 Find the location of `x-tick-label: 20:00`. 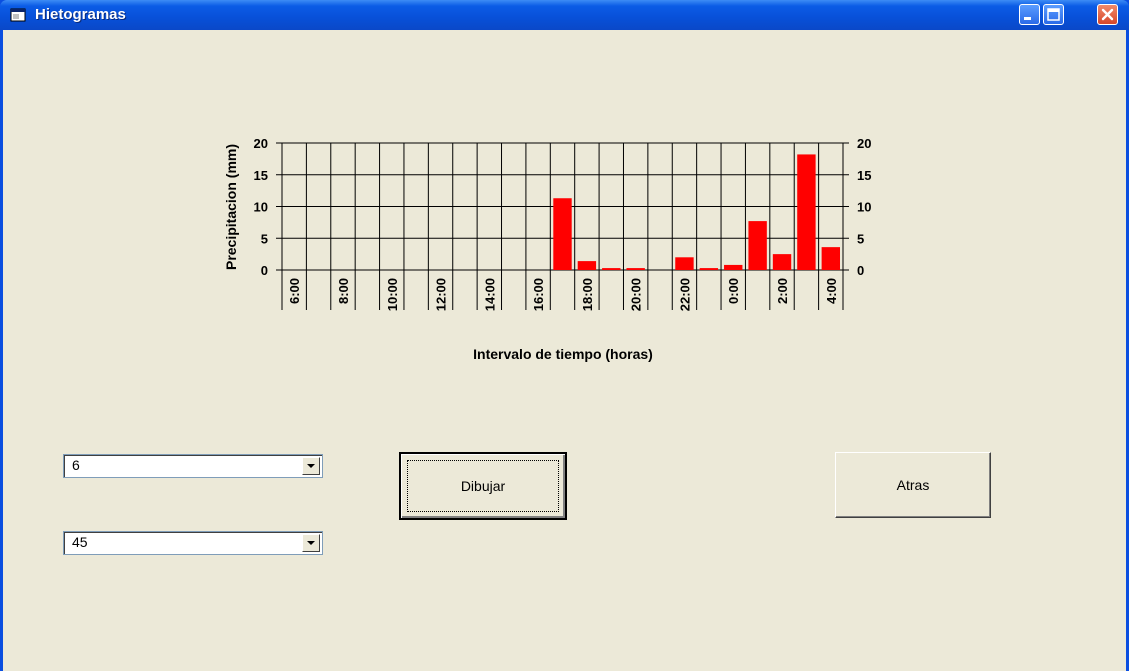

x-tick-label: 20:00 is located at coordinates (636, 294).